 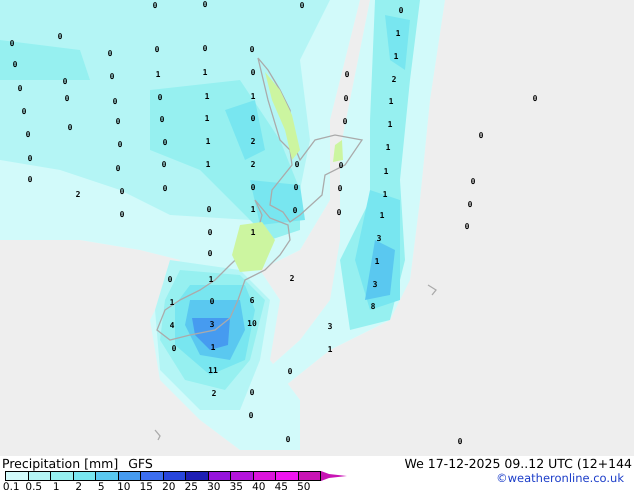 What do you see at coordinates (518, 463) in the screenshot?
I see `valid-time: We 17-12-2025 09..12 UTC (12+144` at bounding box center [518, 463].